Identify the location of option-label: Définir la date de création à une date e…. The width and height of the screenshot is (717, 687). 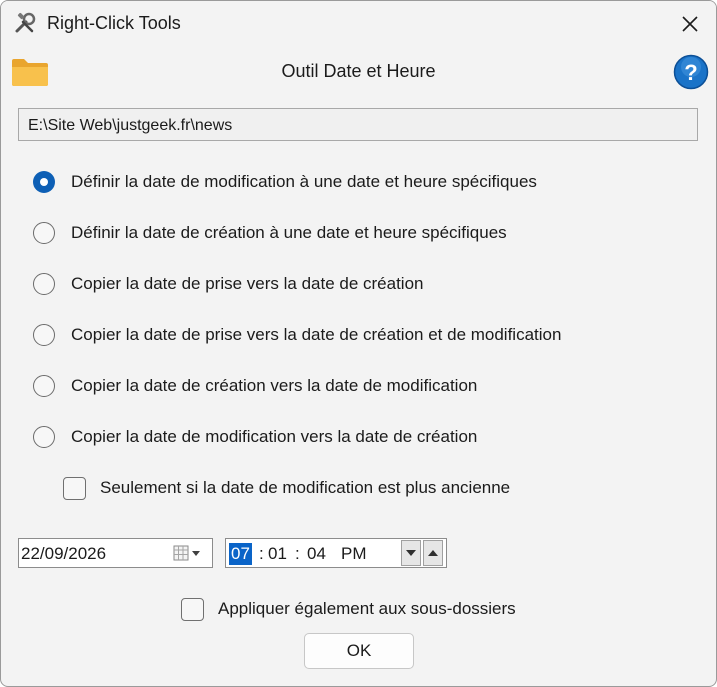
(289, 232).